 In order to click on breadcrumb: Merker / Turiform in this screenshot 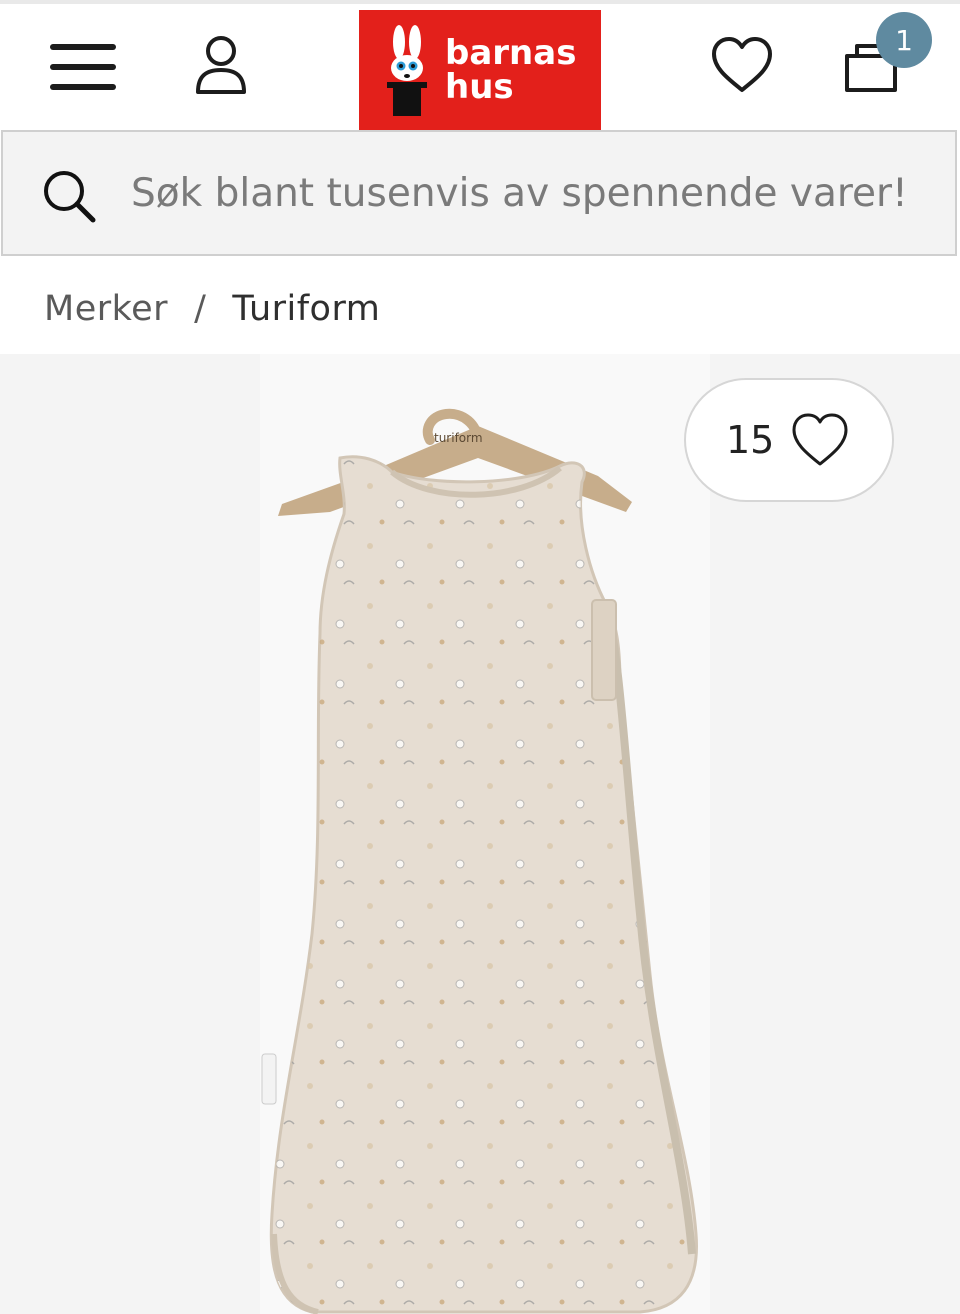, I will do `click(212, 309)`.